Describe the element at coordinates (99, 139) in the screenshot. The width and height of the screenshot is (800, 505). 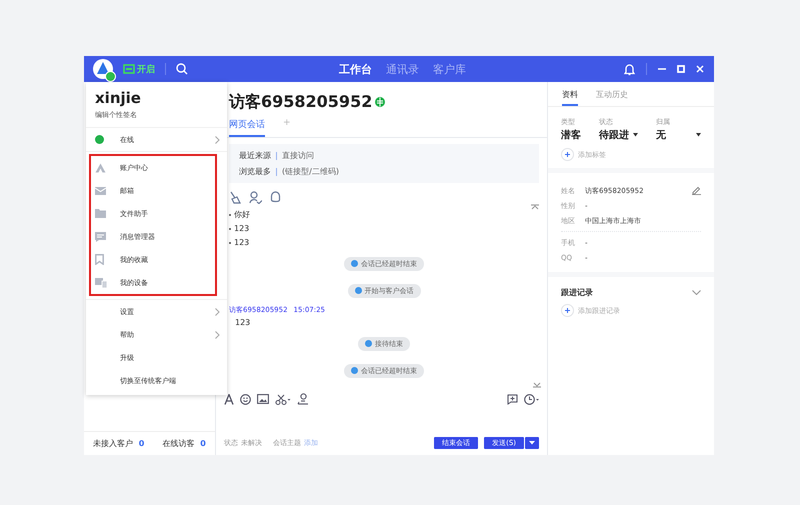
I see `check-circle-icon` at that location.